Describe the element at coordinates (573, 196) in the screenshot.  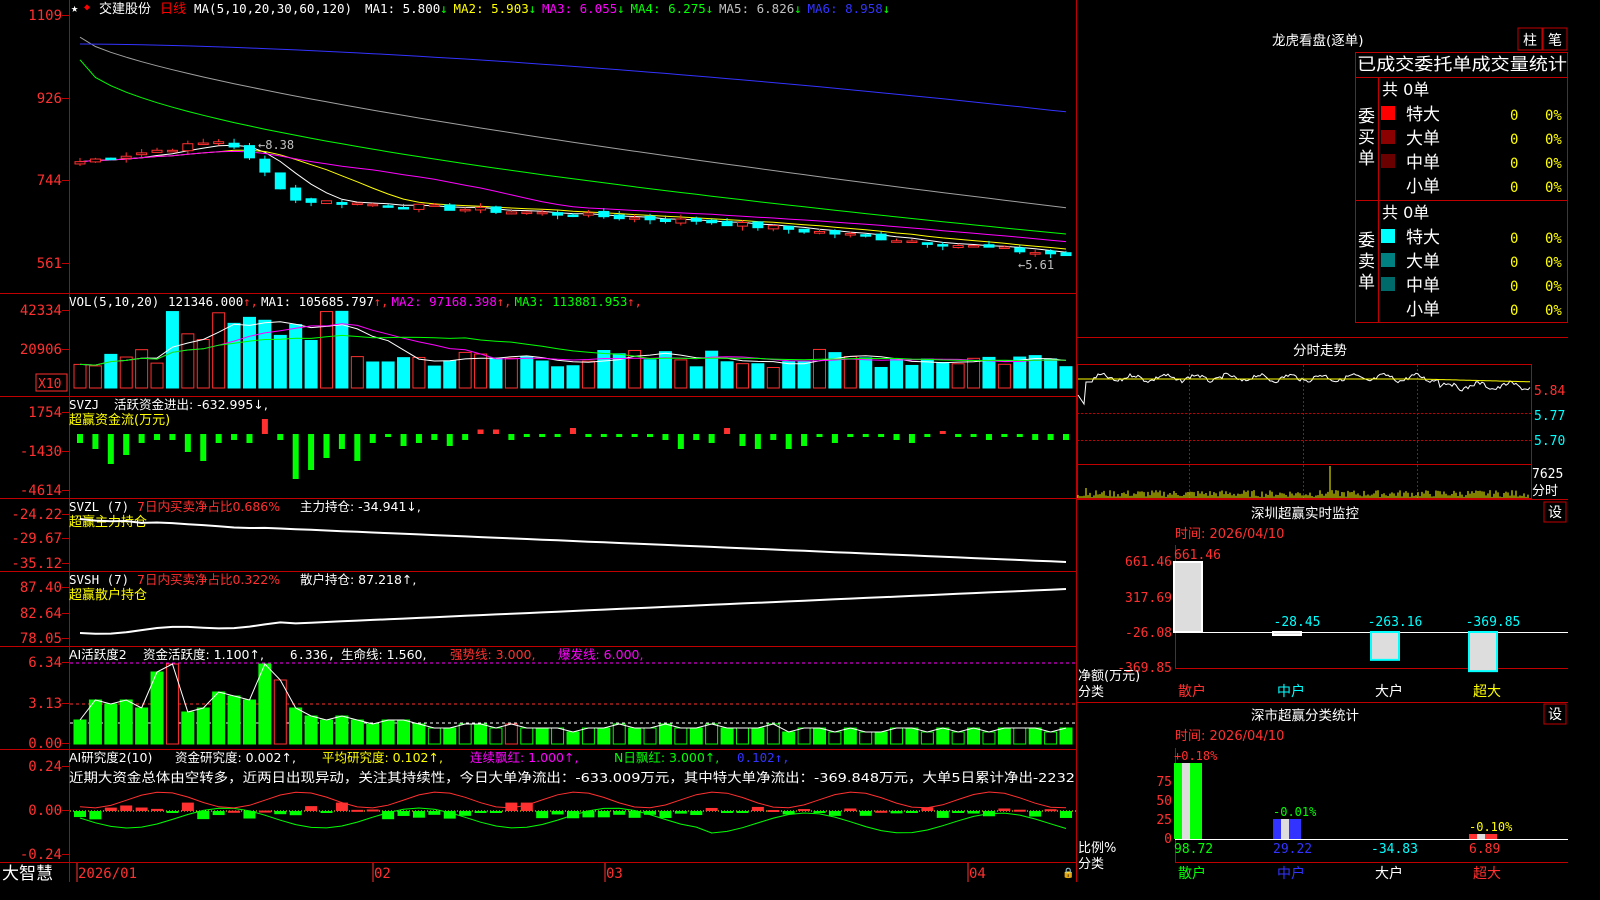
I see `ma20-line` at that location.